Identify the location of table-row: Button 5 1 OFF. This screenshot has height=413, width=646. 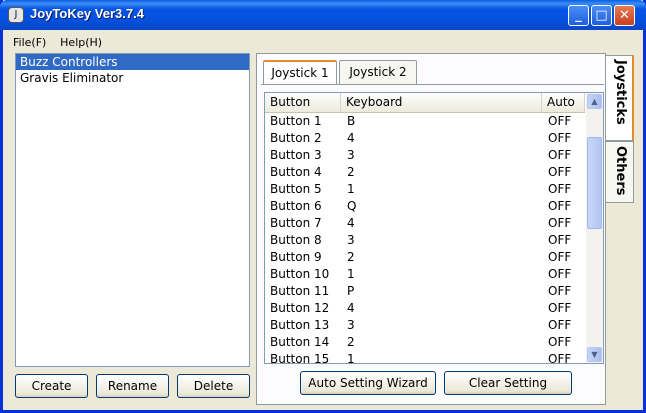
(425, 189).